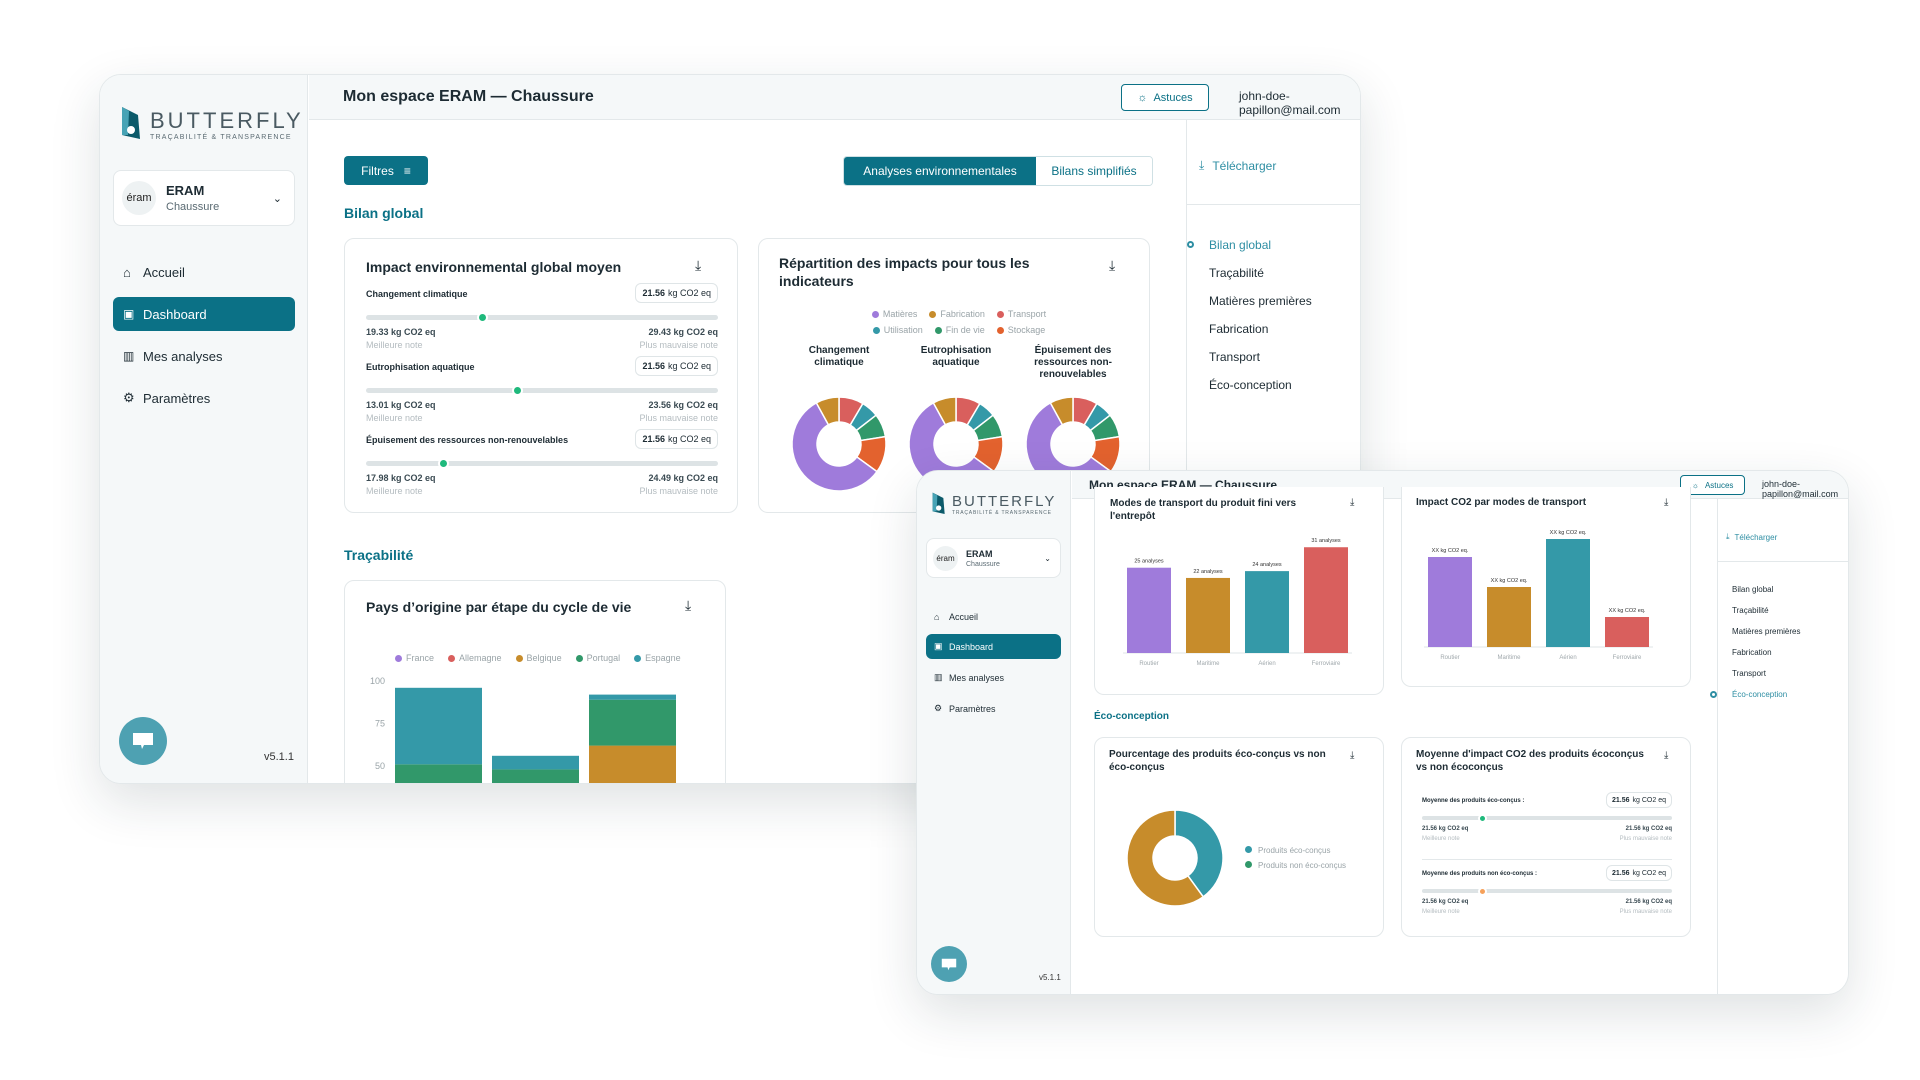 The height and width of the screenshot is (1080, 1920). Describe the element at coordinates (386, 170) in the screenshot. I see `filters-button: Filtres ≡` at that location.